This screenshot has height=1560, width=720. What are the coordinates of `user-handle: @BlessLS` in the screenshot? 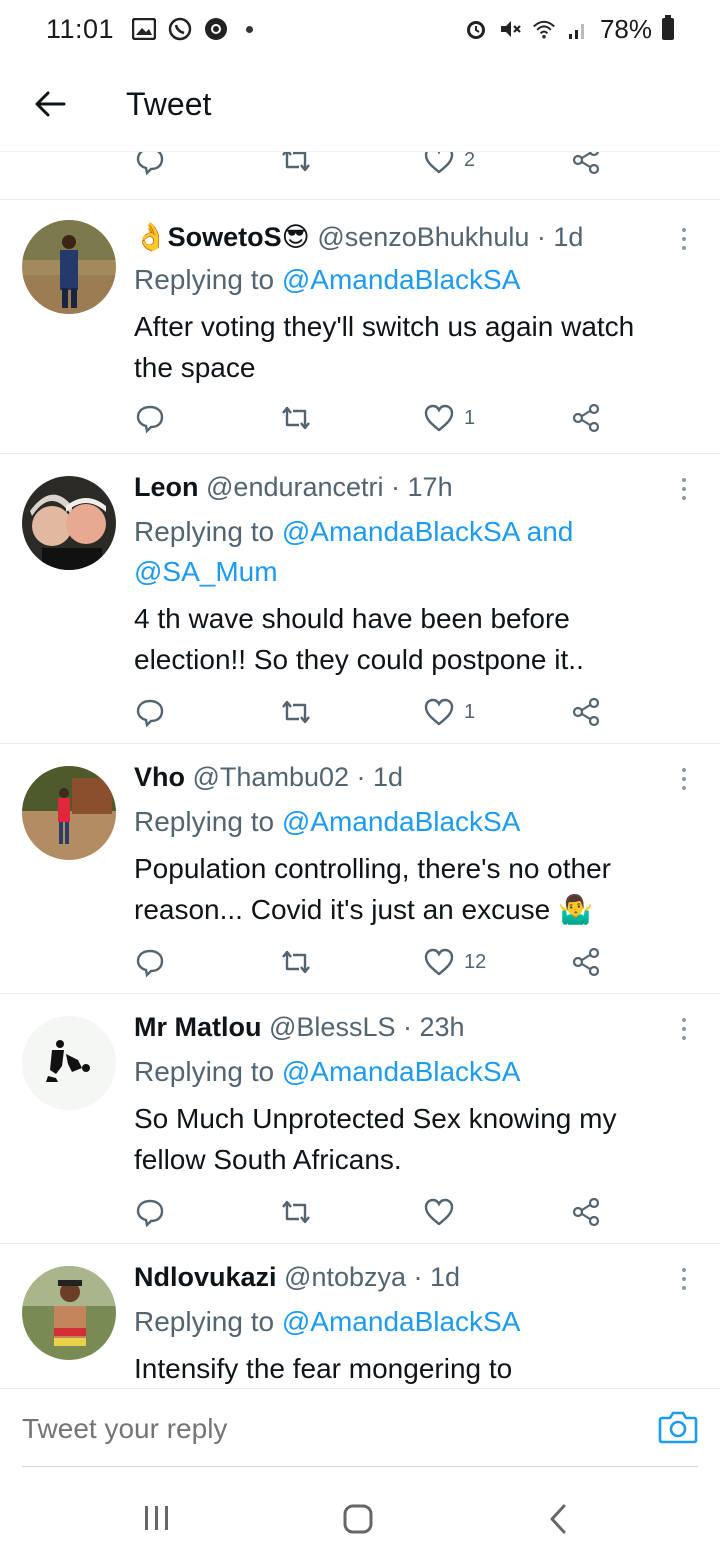 It's located at (332, 1027).